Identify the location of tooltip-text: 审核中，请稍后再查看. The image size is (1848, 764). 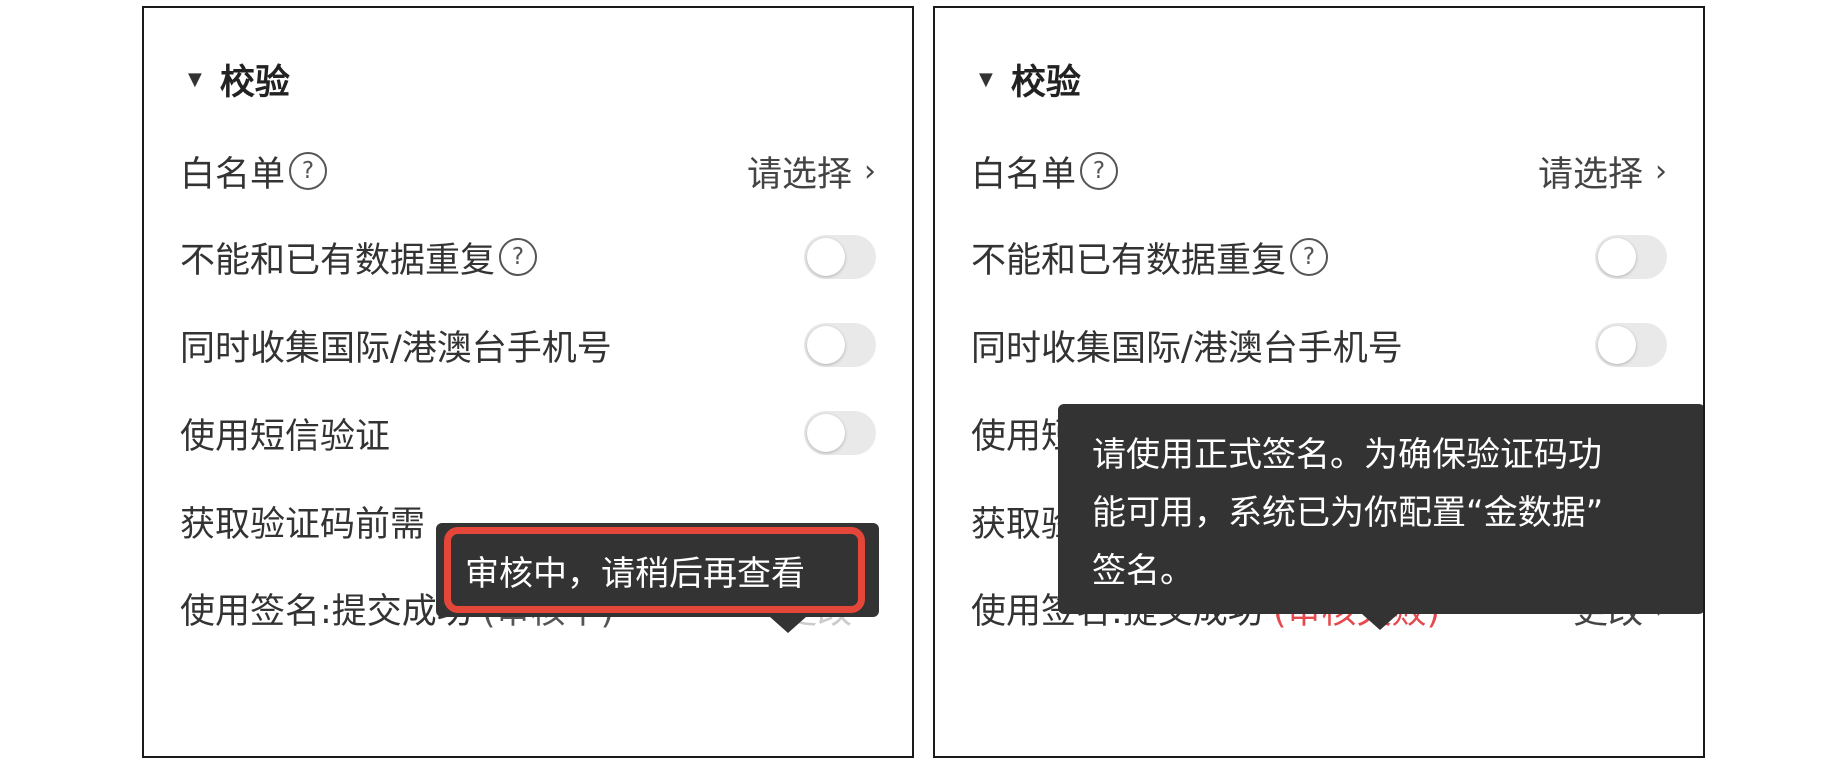
(635, 573).